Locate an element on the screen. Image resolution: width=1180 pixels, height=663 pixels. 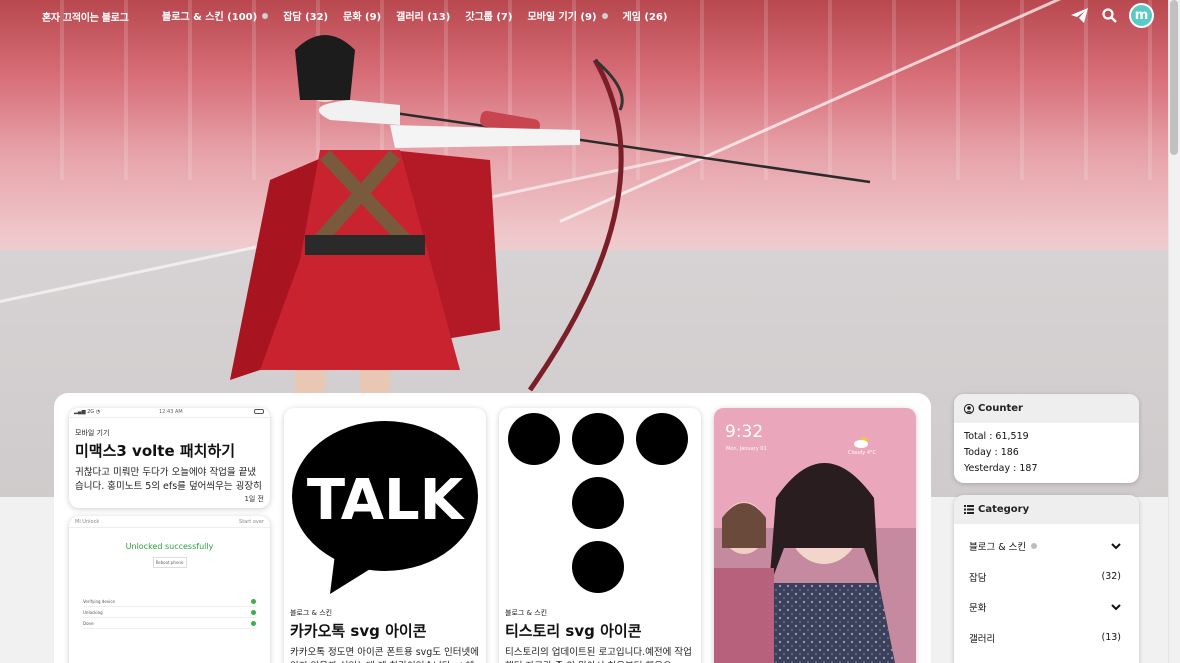
category-item-chat: 잡담 (32) is located at coordinates (1046, 577).